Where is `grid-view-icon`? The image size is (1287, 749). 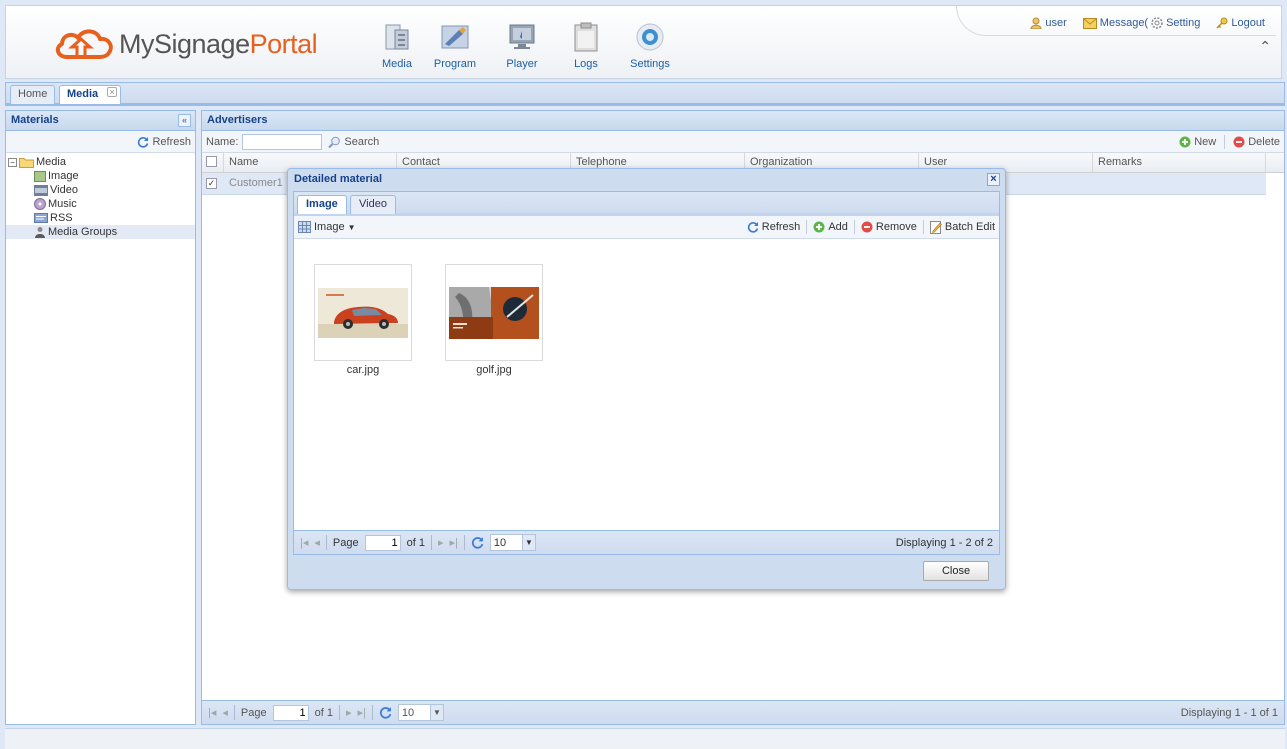
grid-view-icon is located at coordinates (304, 227).